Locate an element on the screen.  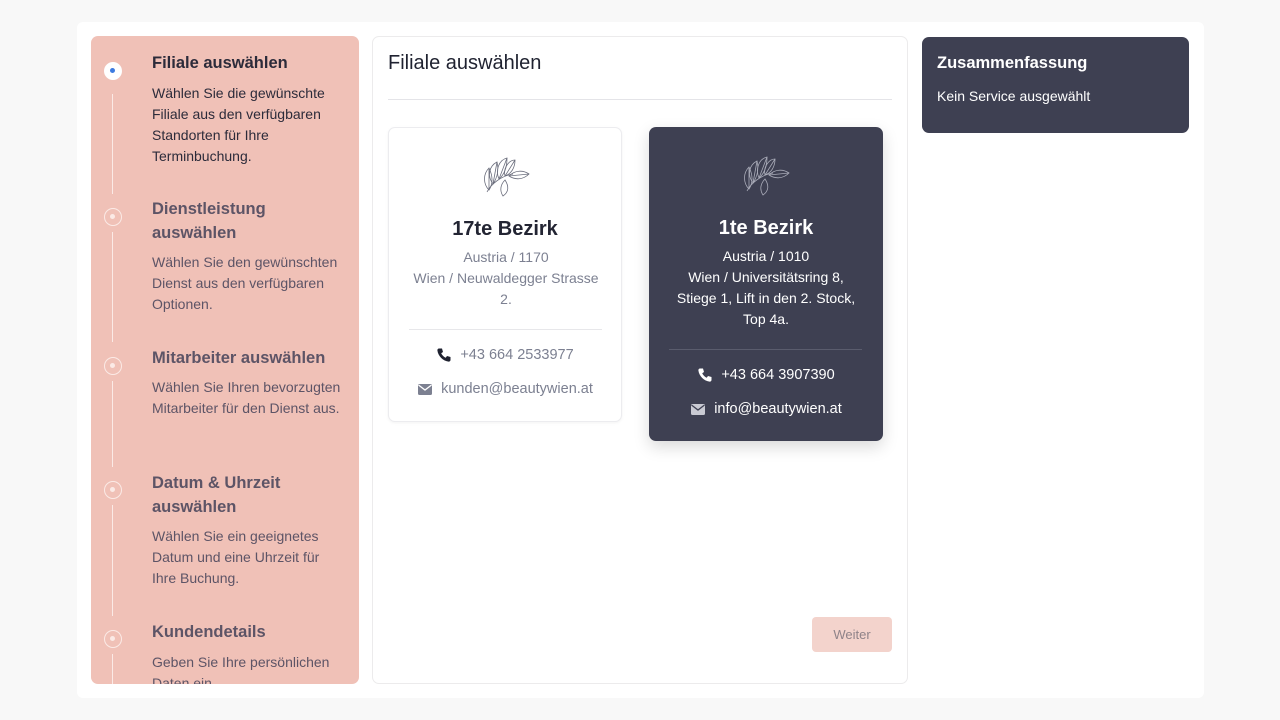
branch-phone-row: +43 664 2533977 is located at coordinates (505, 355).